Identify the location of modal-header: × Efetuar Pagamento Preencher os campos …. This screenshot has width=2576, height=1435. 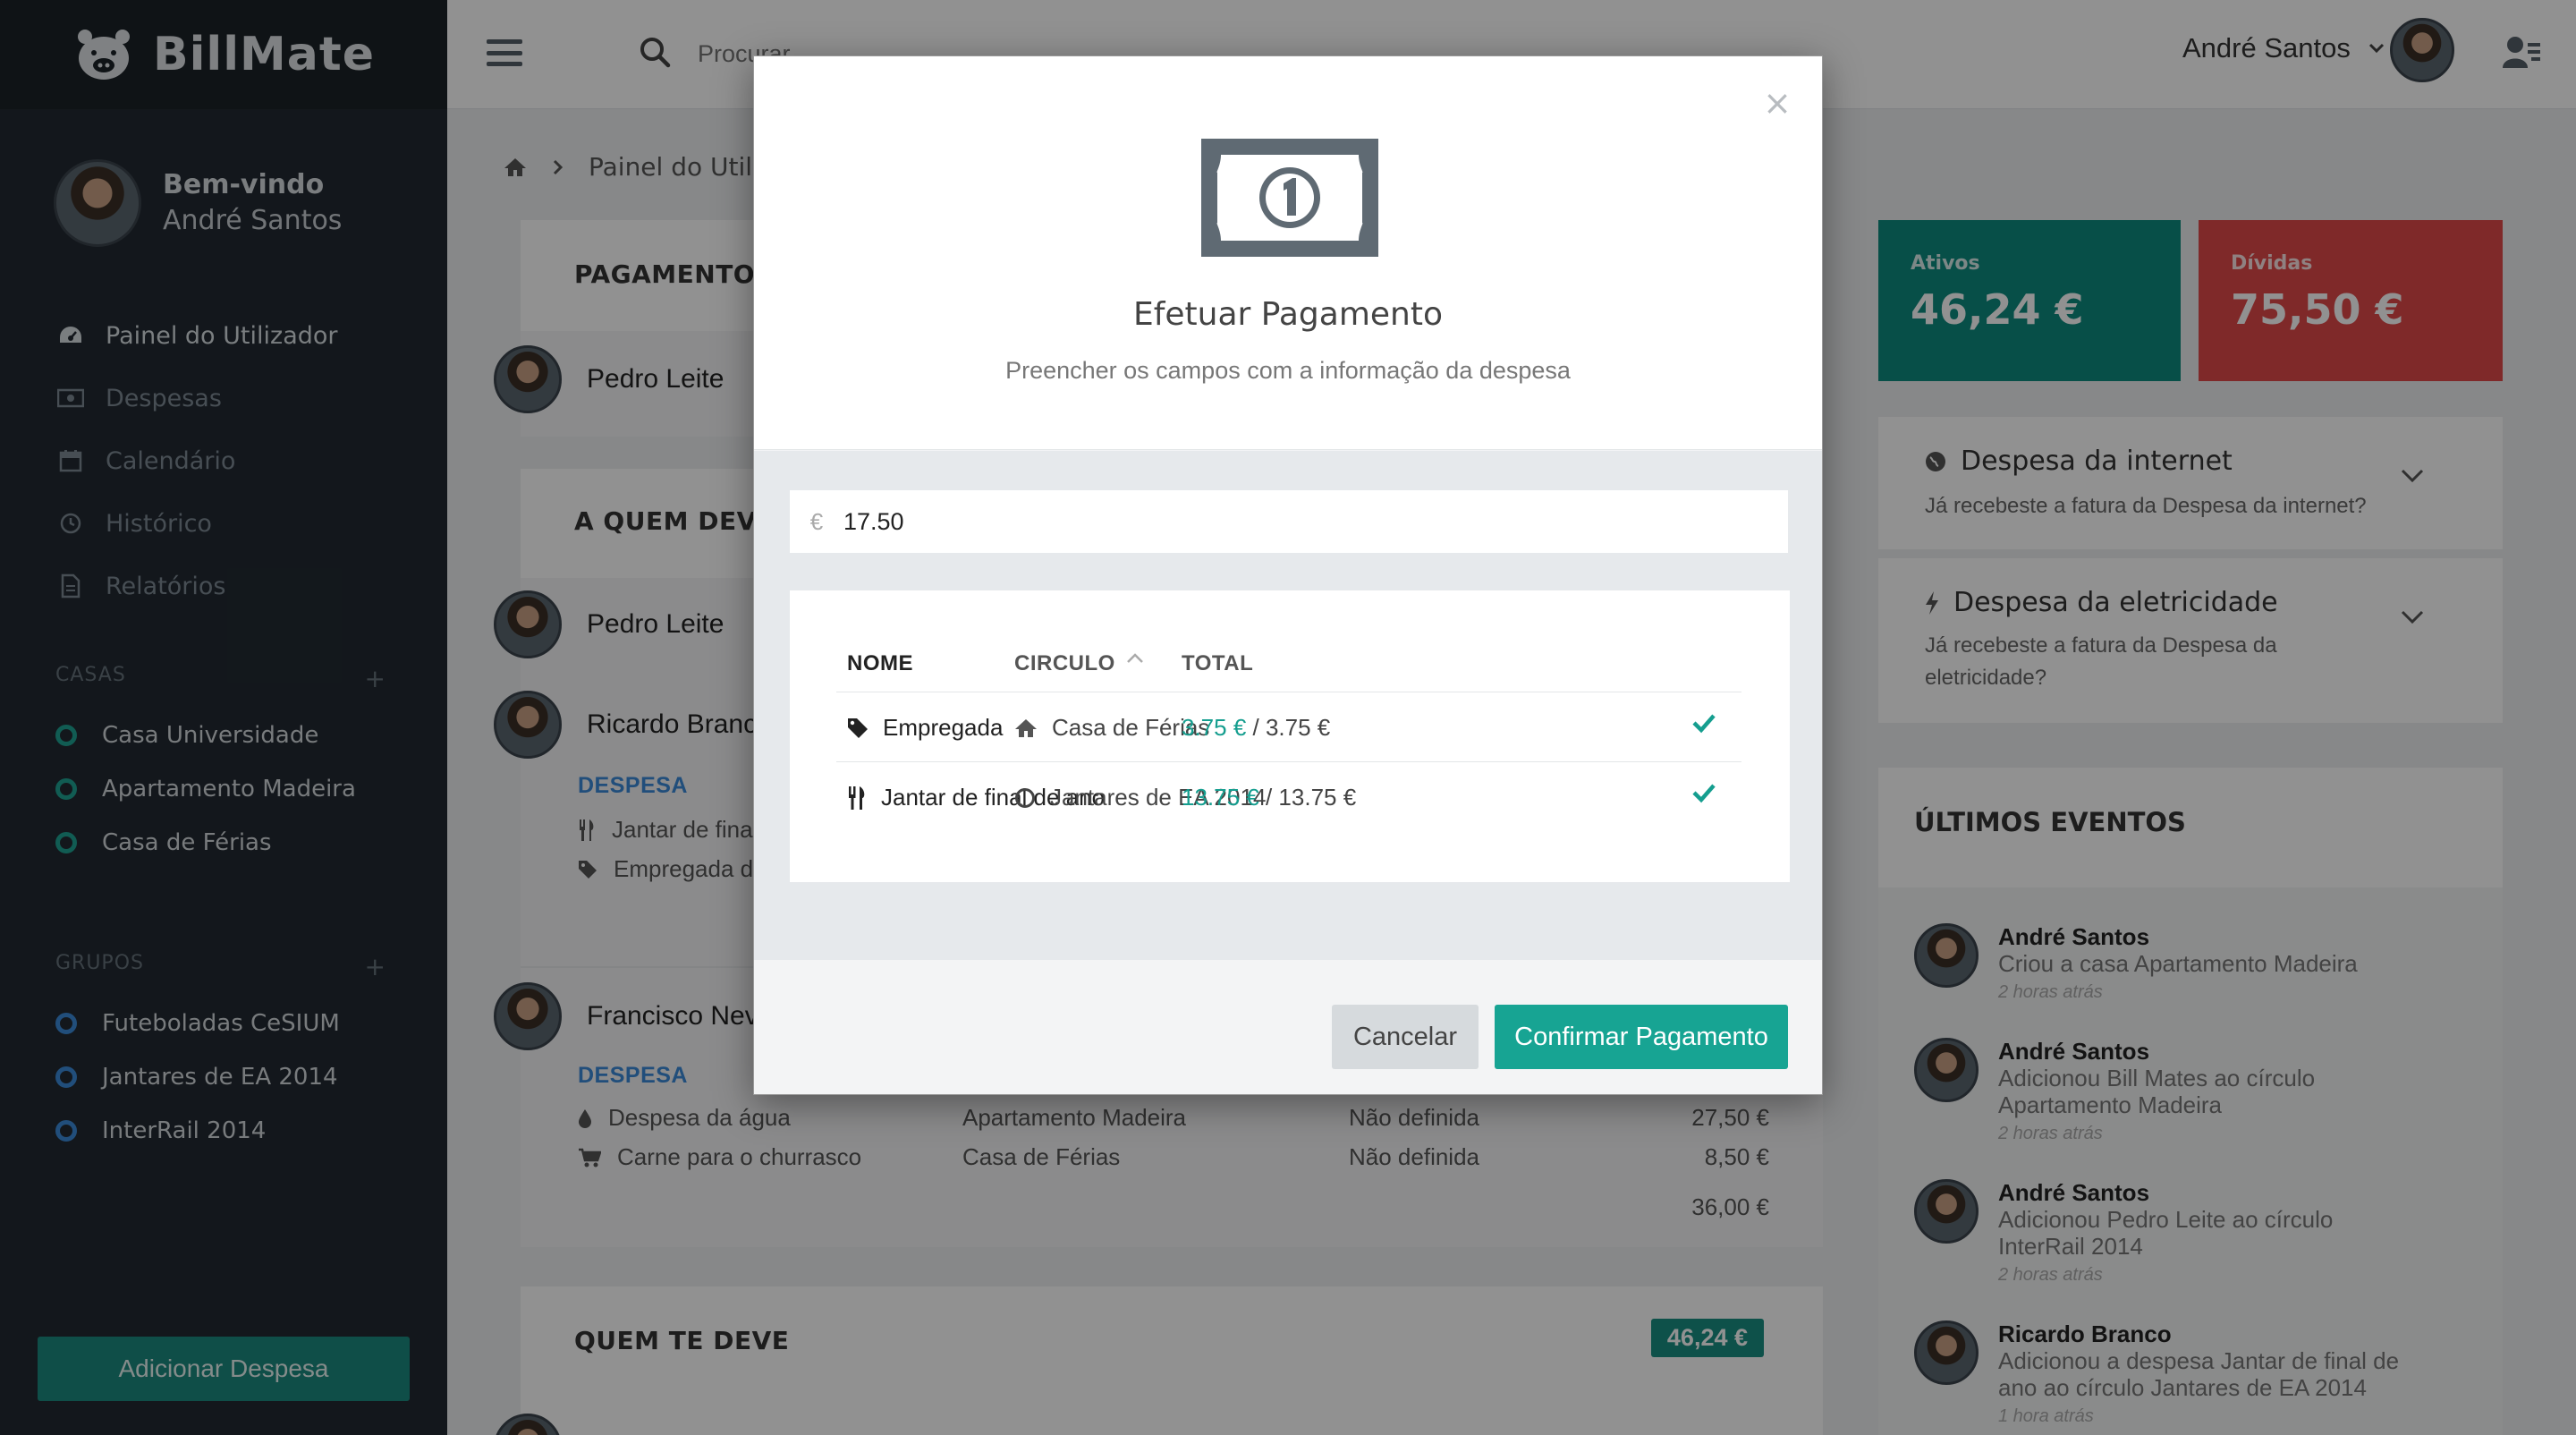
(1288, 253).